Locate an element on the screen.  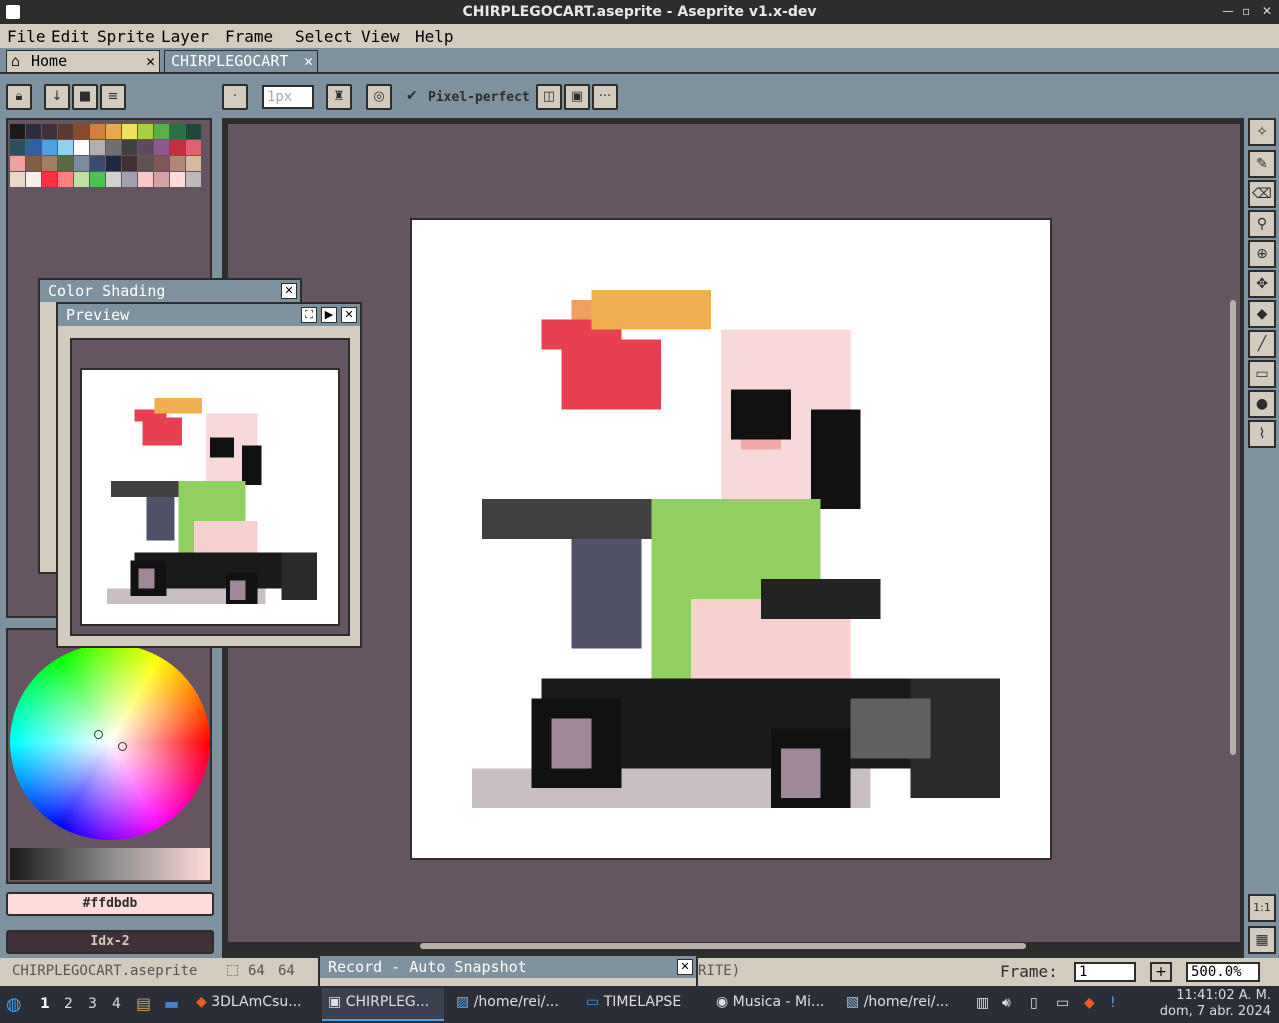
square-icon: ■ is located at coordinates (85, 97).